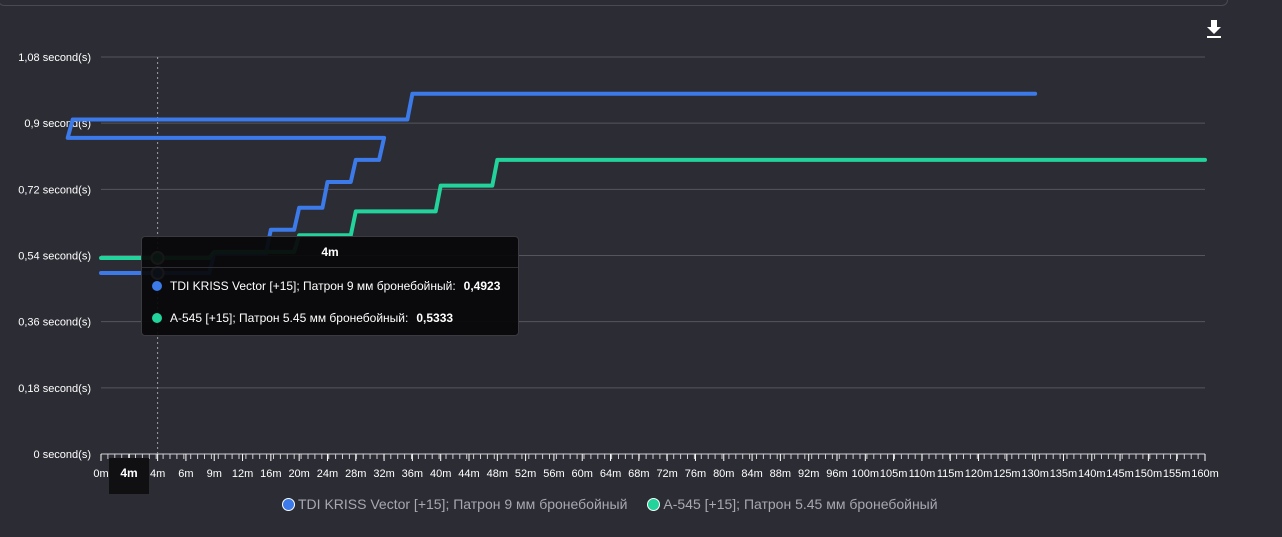 The image size is (1282, 537). Describe the element at coordinates (1007, 474) in the screenshot. I see `x-tick-label: 125m` at that location.